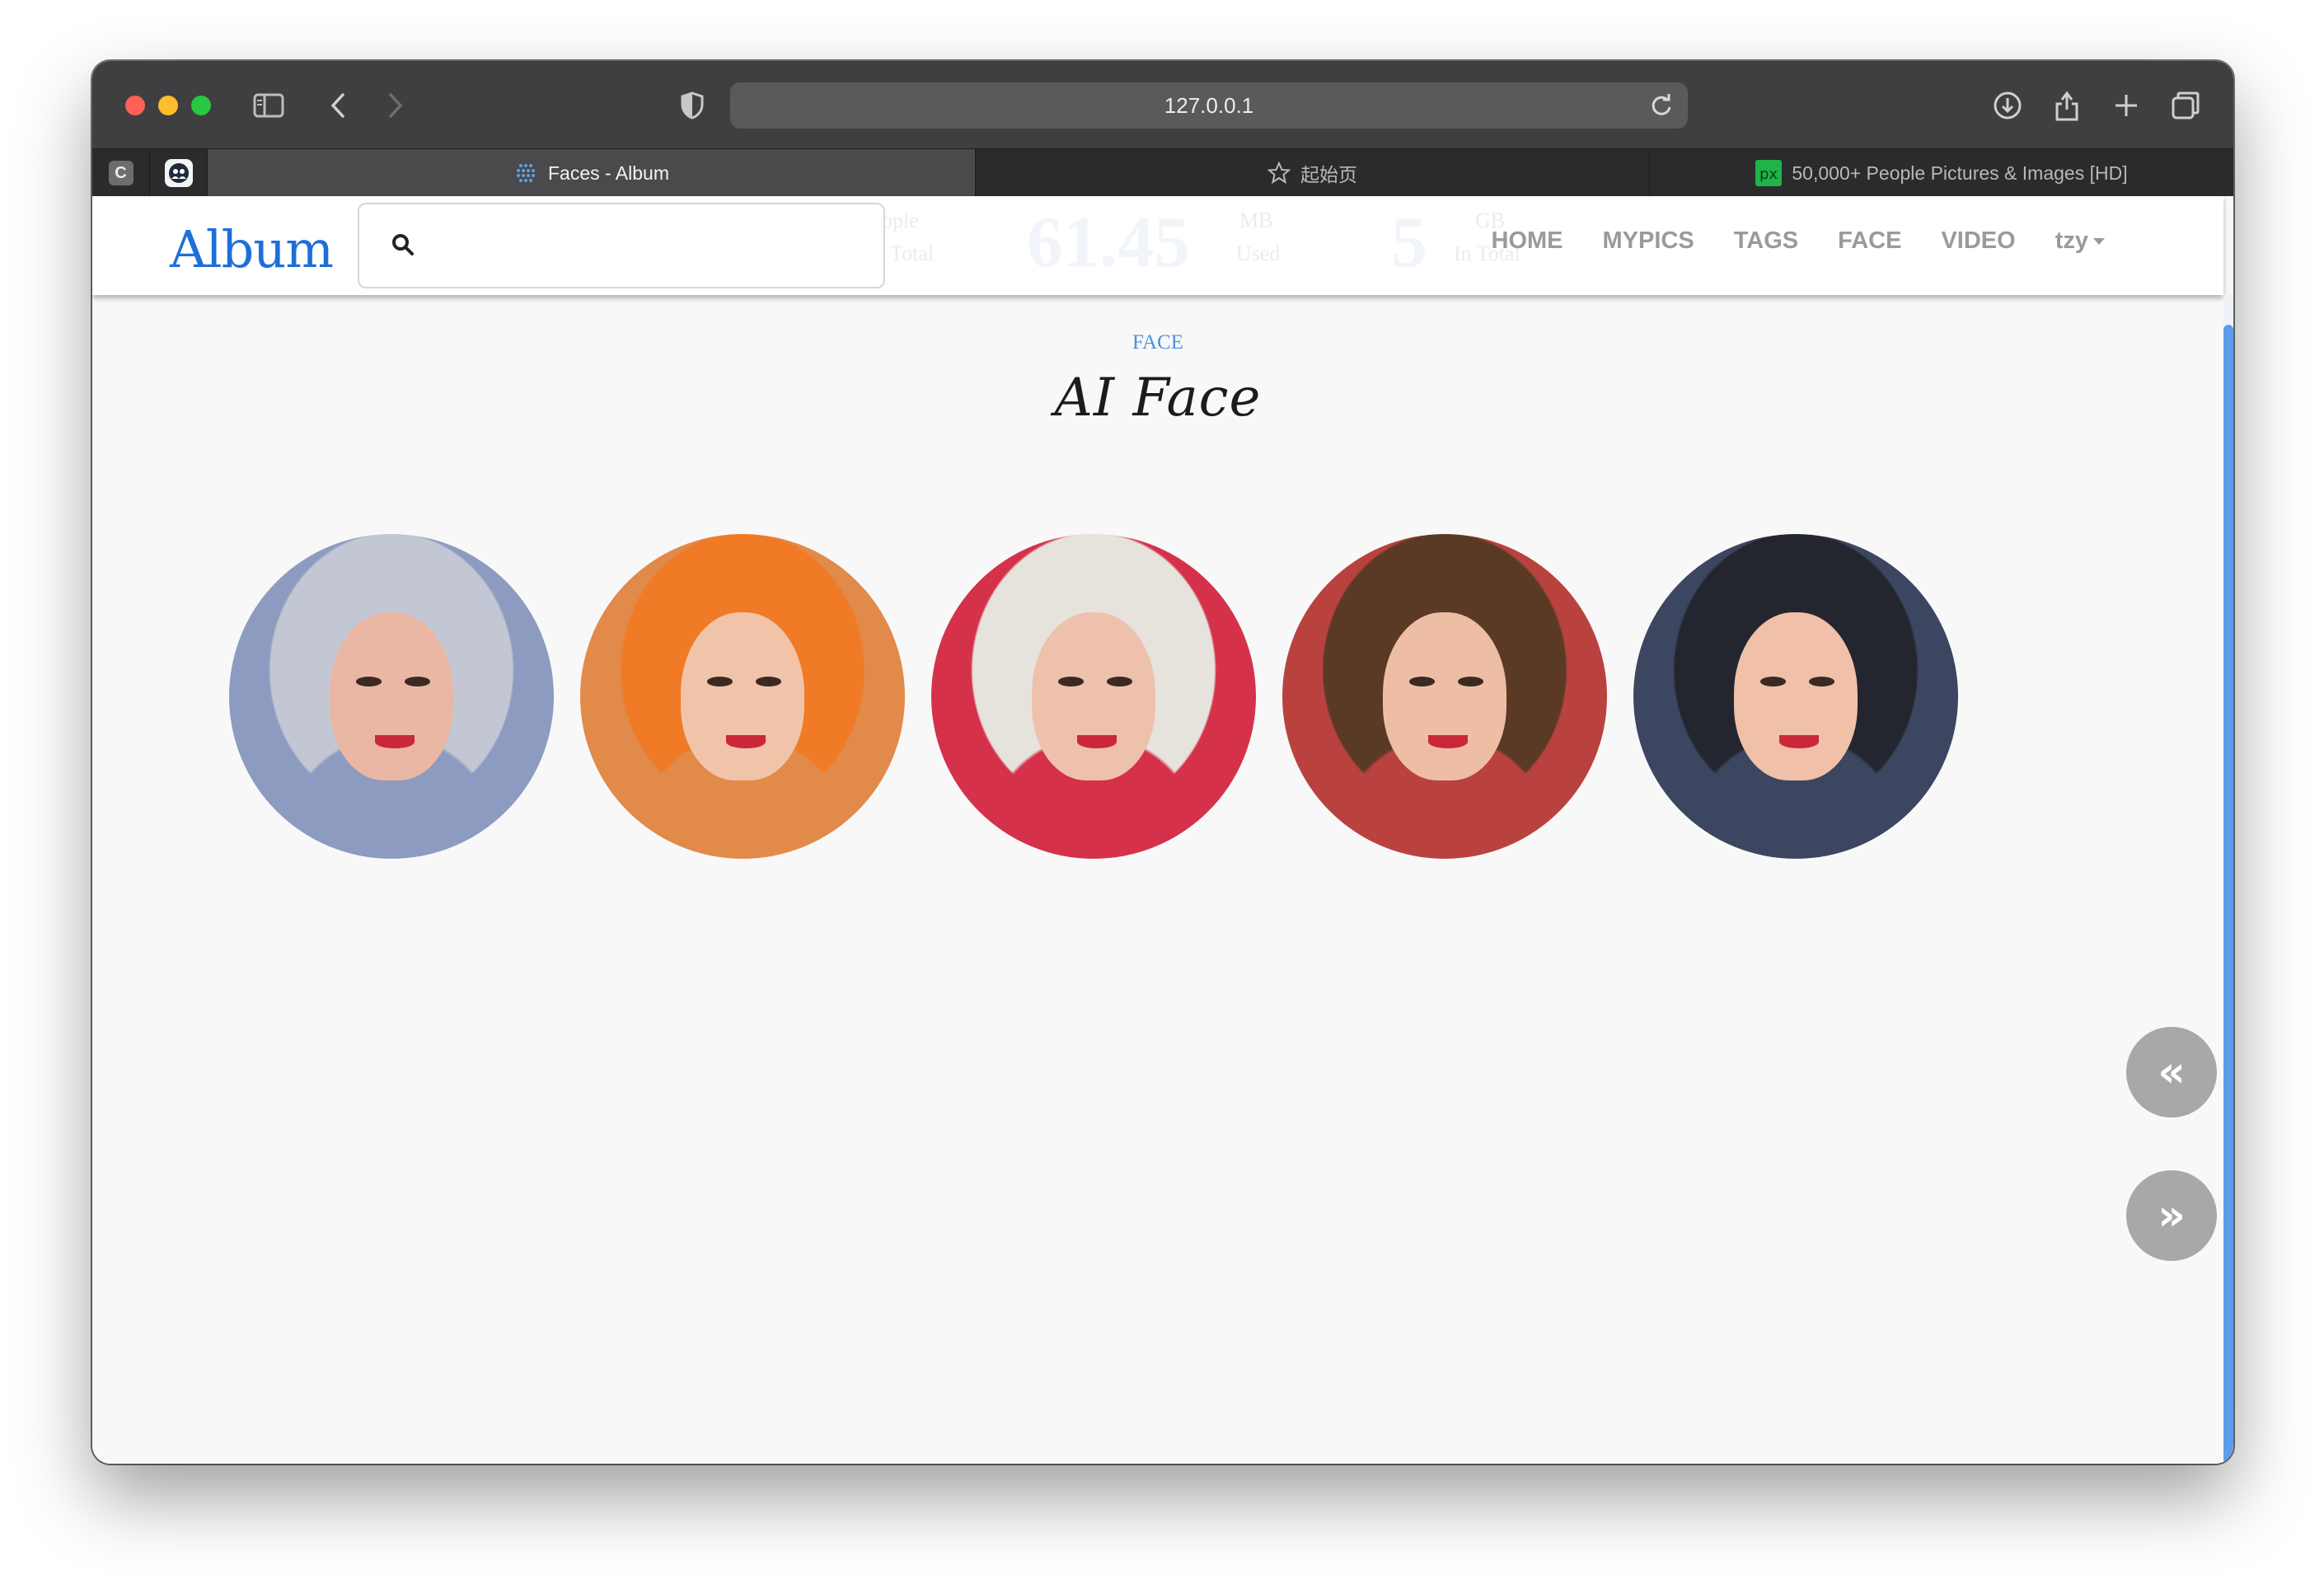 Image resolution: width=2324 pixels, height=1584 pixels. What do you see at coordinates (692, 105) in the screenshot?
I see `privacy-shield-icon` at bounding box center [692, 105].